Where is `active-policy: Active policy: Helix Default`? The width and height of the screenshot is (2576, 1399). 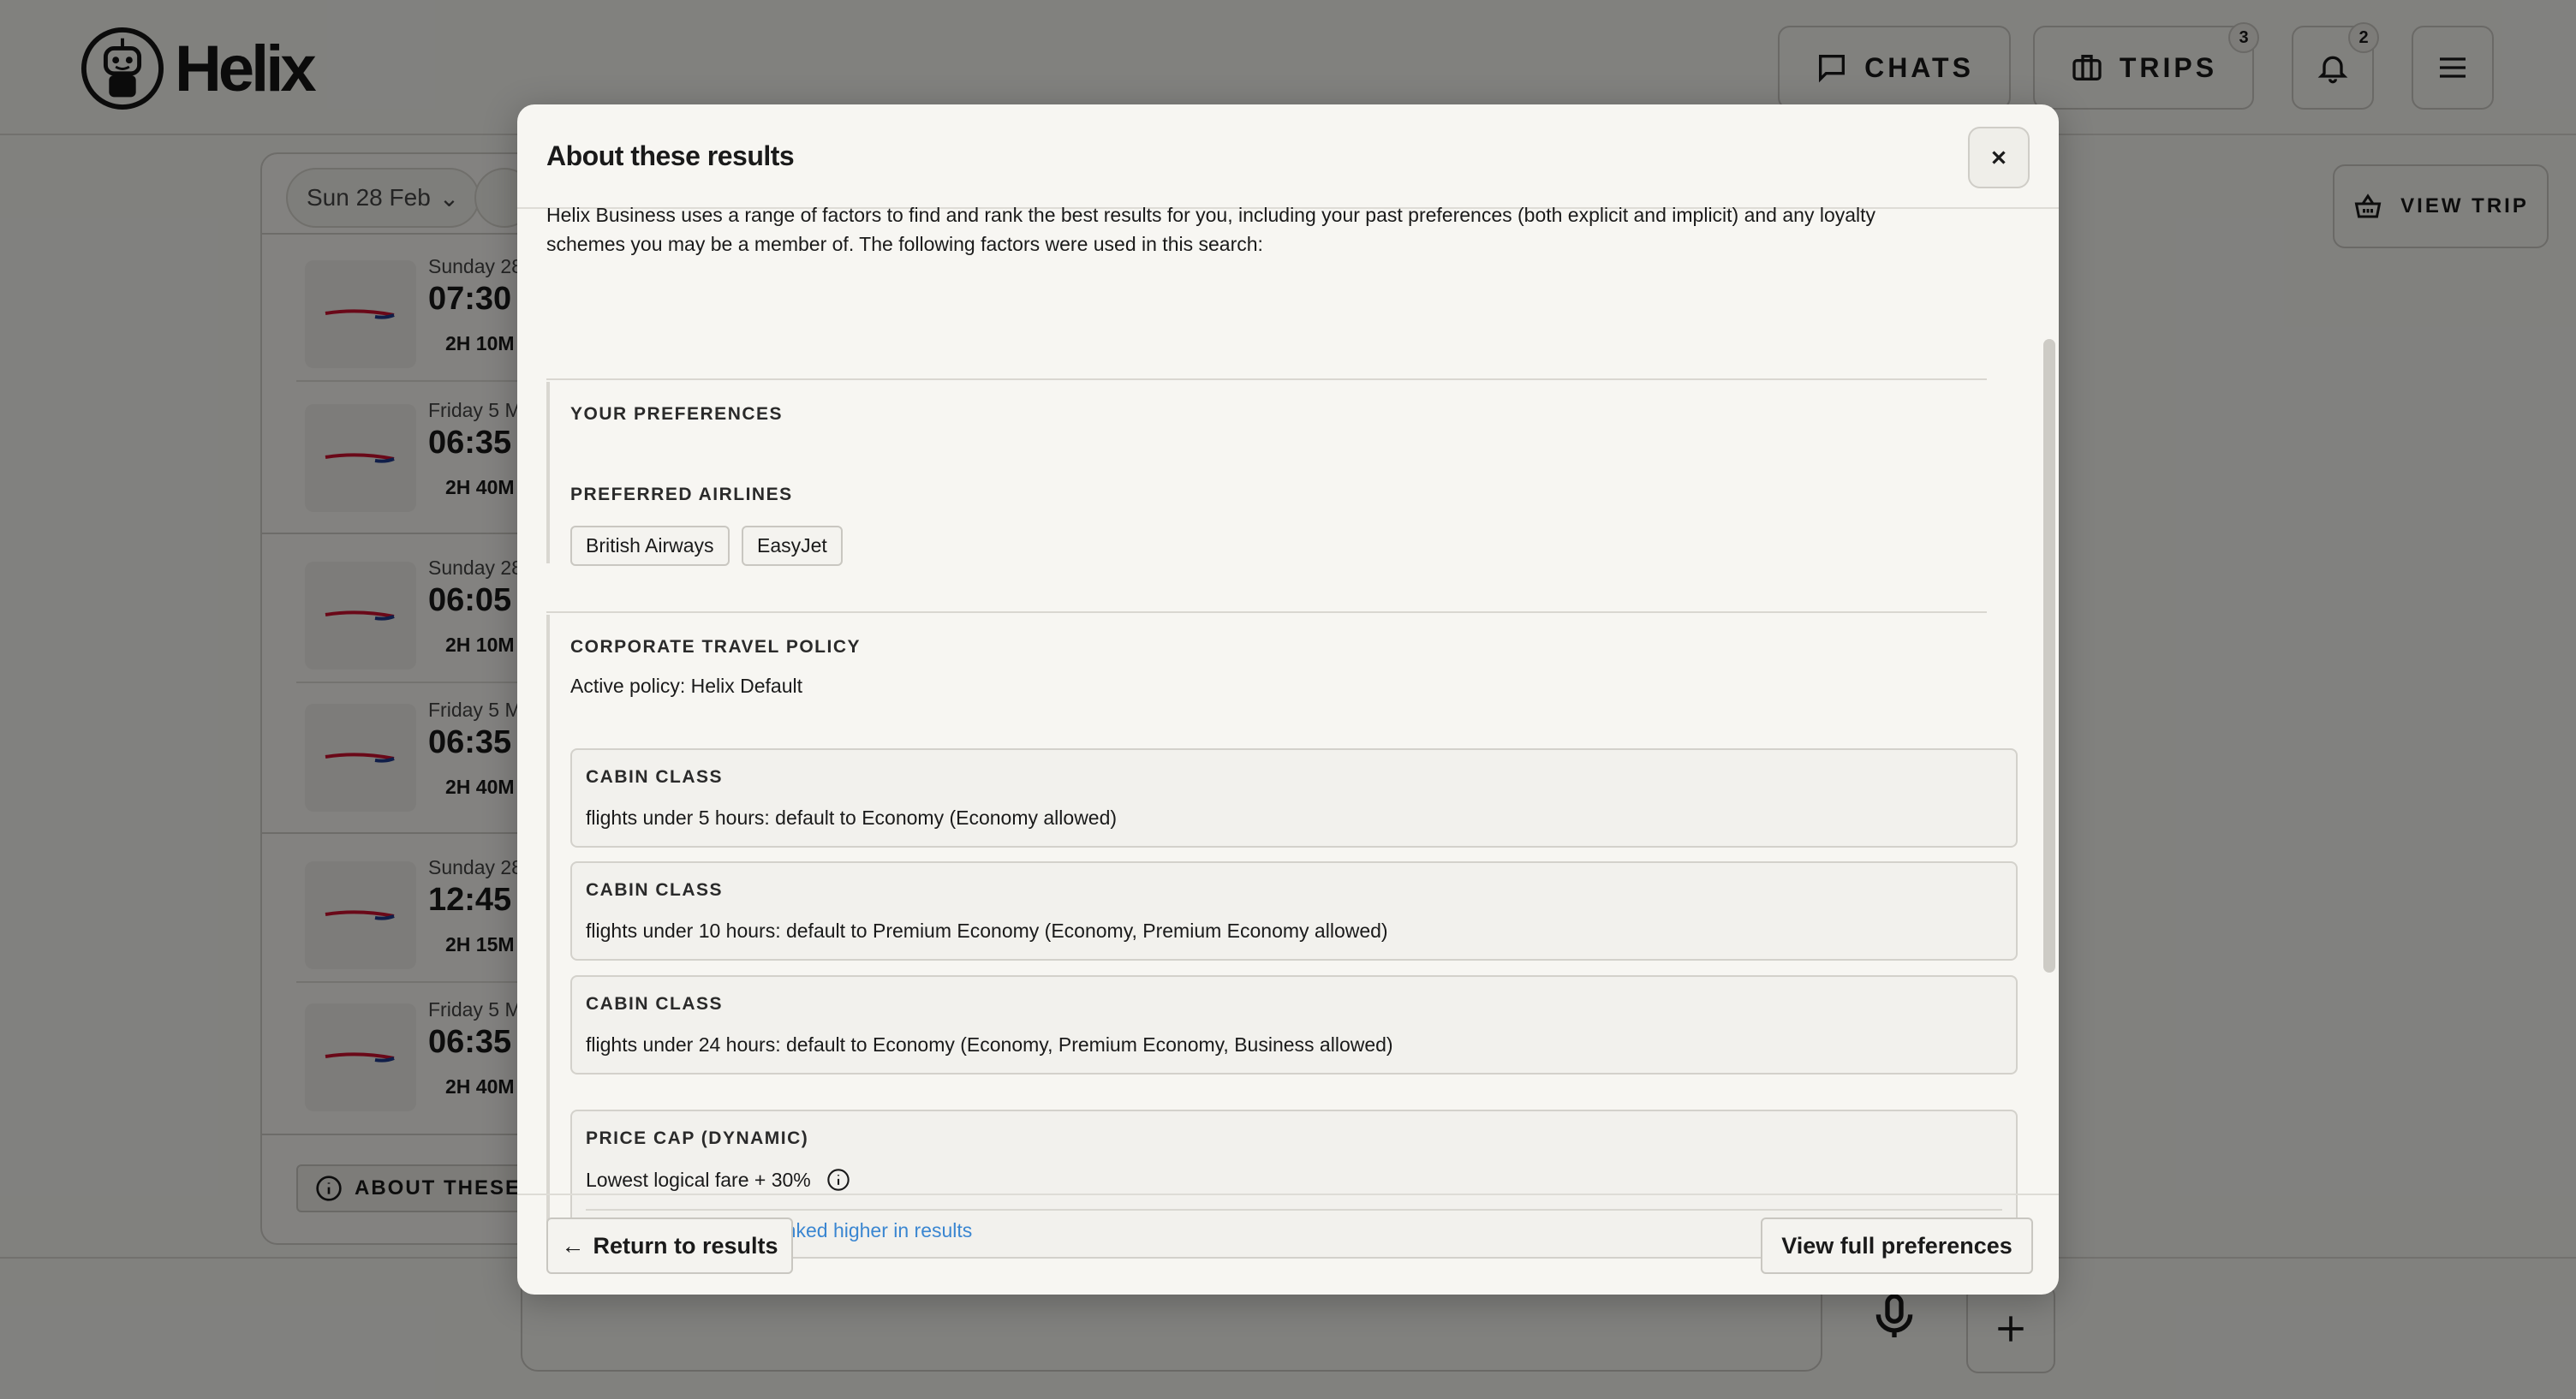 active-policy: Active policy: Helix Default is located at coordinates (686, 686).